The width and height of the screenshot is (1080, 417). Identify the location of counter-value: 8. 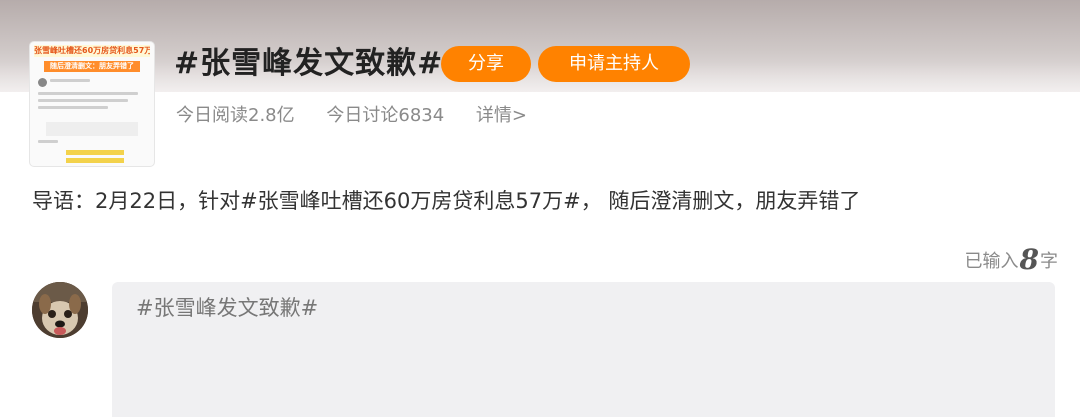
(1029, 259).